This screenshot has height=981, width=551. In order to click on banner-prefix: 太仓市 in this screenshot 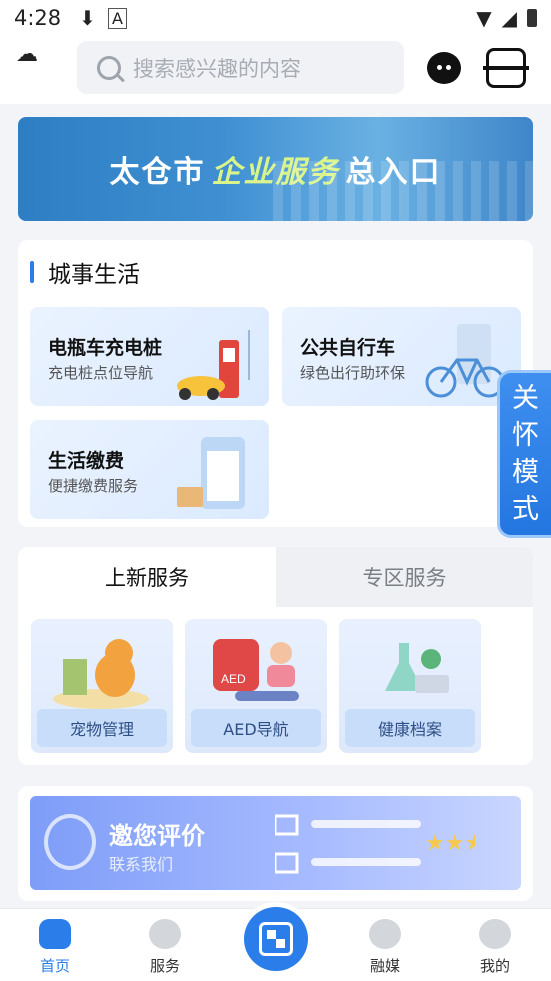, I will do `click(157, 172)`.